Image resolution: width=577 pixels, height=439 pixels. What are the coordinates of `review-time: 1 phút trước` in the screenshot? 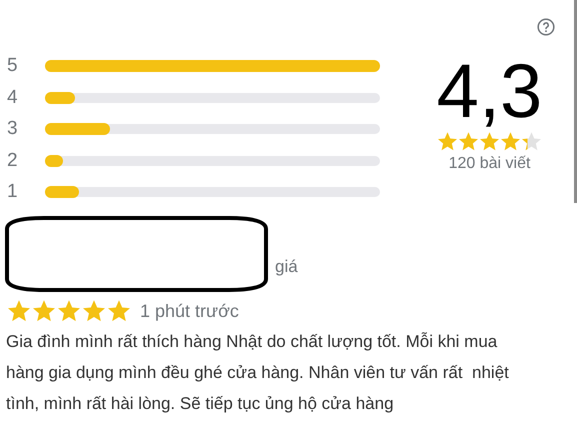 It's located at (189, 311).